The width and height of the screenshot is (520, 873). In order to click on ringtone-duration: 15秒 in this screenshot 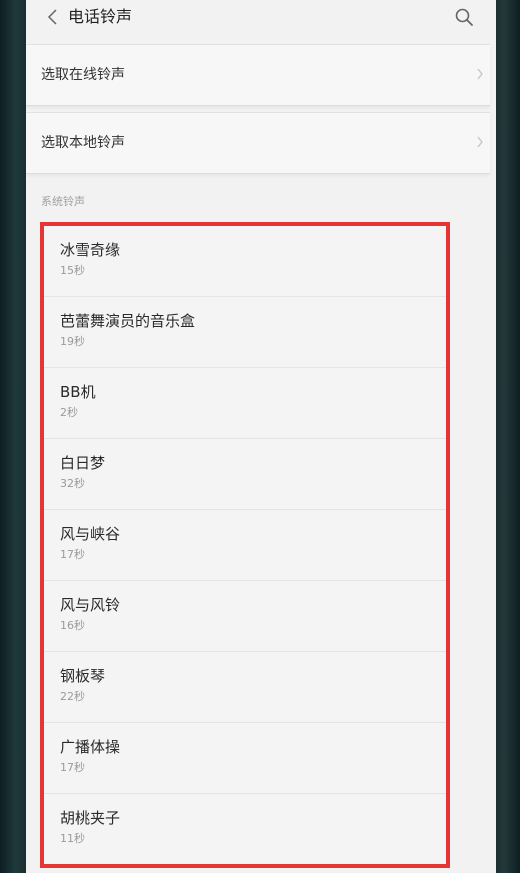, I will do `click(72, 270)`.